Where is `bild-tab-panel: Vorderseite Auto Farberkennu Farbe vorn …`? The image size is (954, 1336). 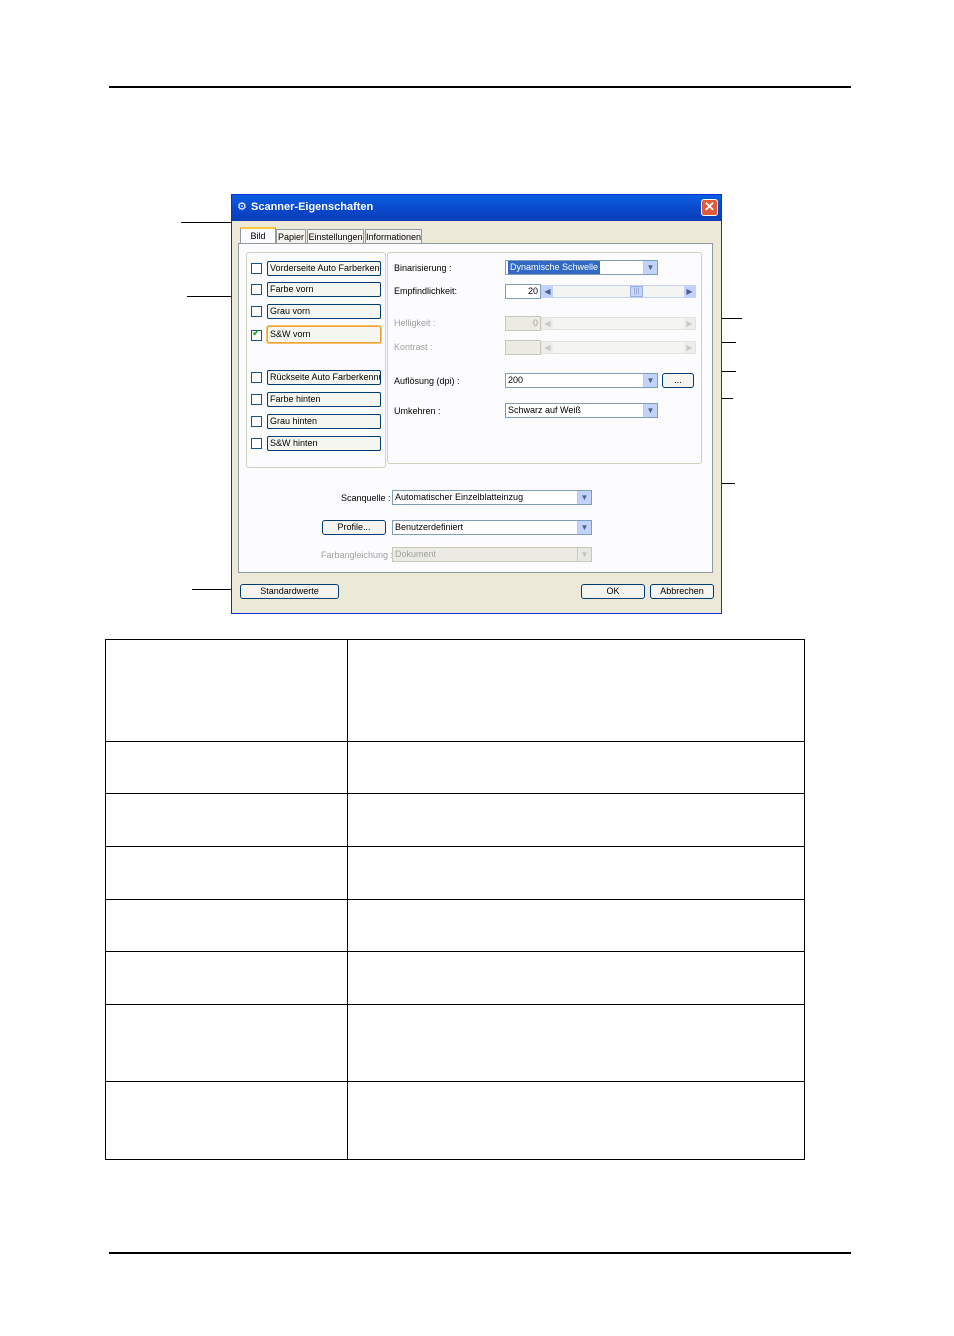
bild-tab-panel: Vorderseite Auto Farberkennu Farbe vorn … is located at coordinates (475, 408).